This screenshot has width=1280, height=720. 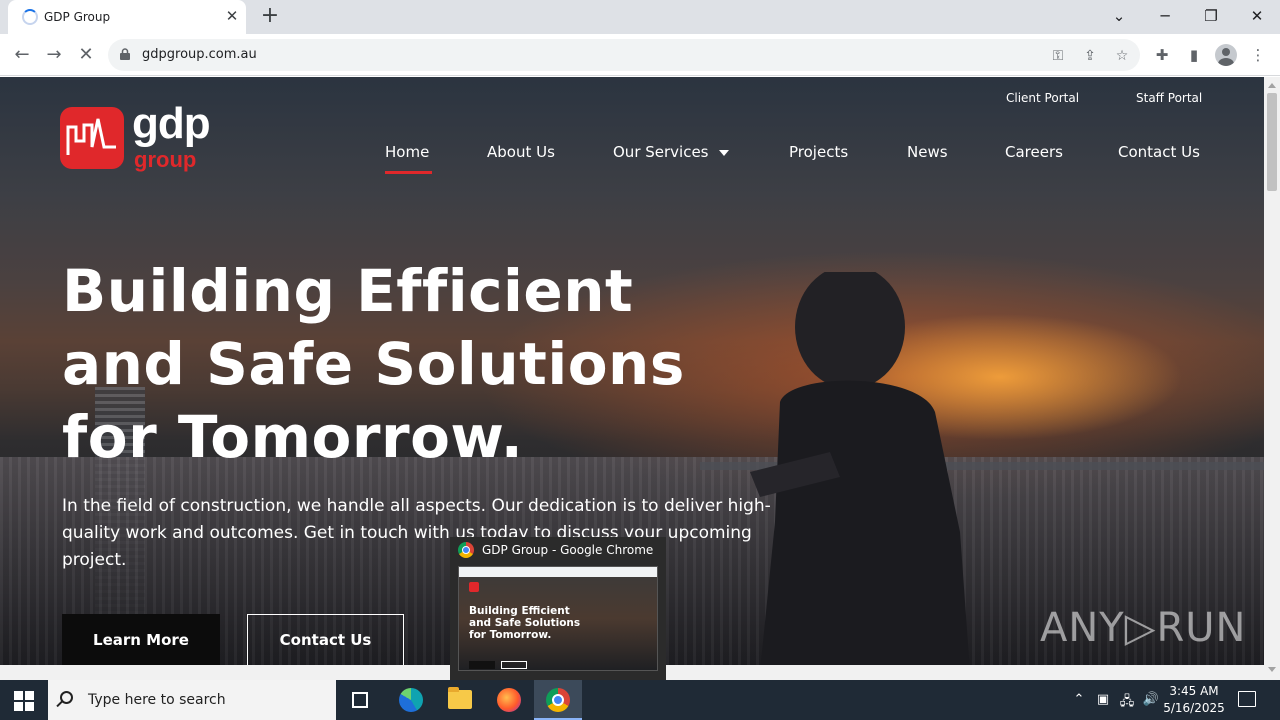 I want to click on clock-date: 5/16/2025, so click(x=1194, y=708).